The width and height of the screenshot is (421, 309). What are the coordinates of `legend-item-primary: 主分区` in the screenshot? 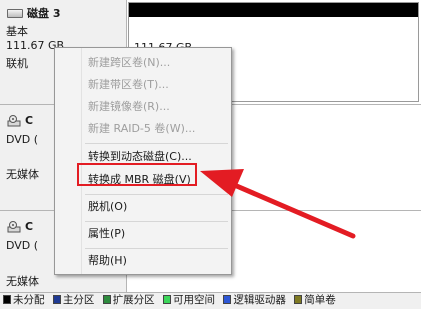 It's located at (73, 300).